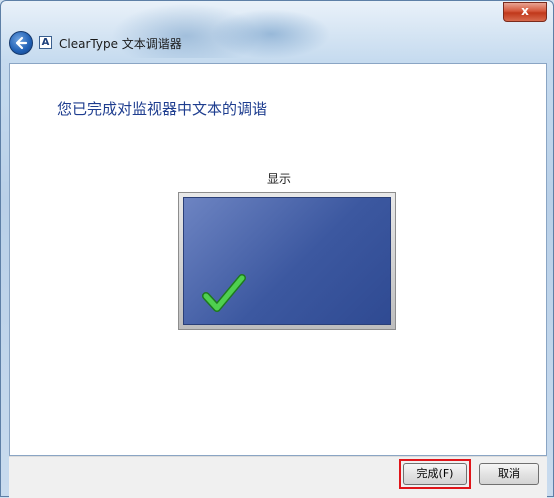  I want to click on cleartype-app-icon: A, so click(45, 42).